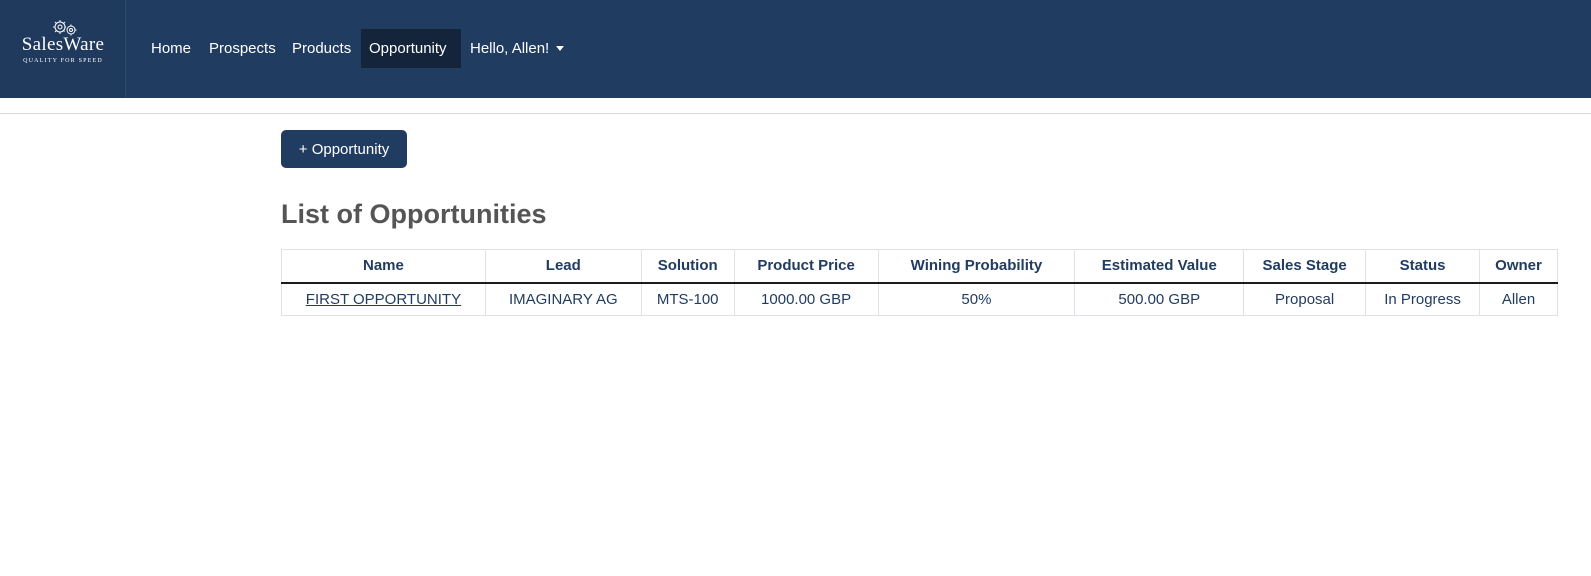 The width and height of the screenshot is (1591, 576). I want to click on cell-owner: Allen, so click(1518, 299).